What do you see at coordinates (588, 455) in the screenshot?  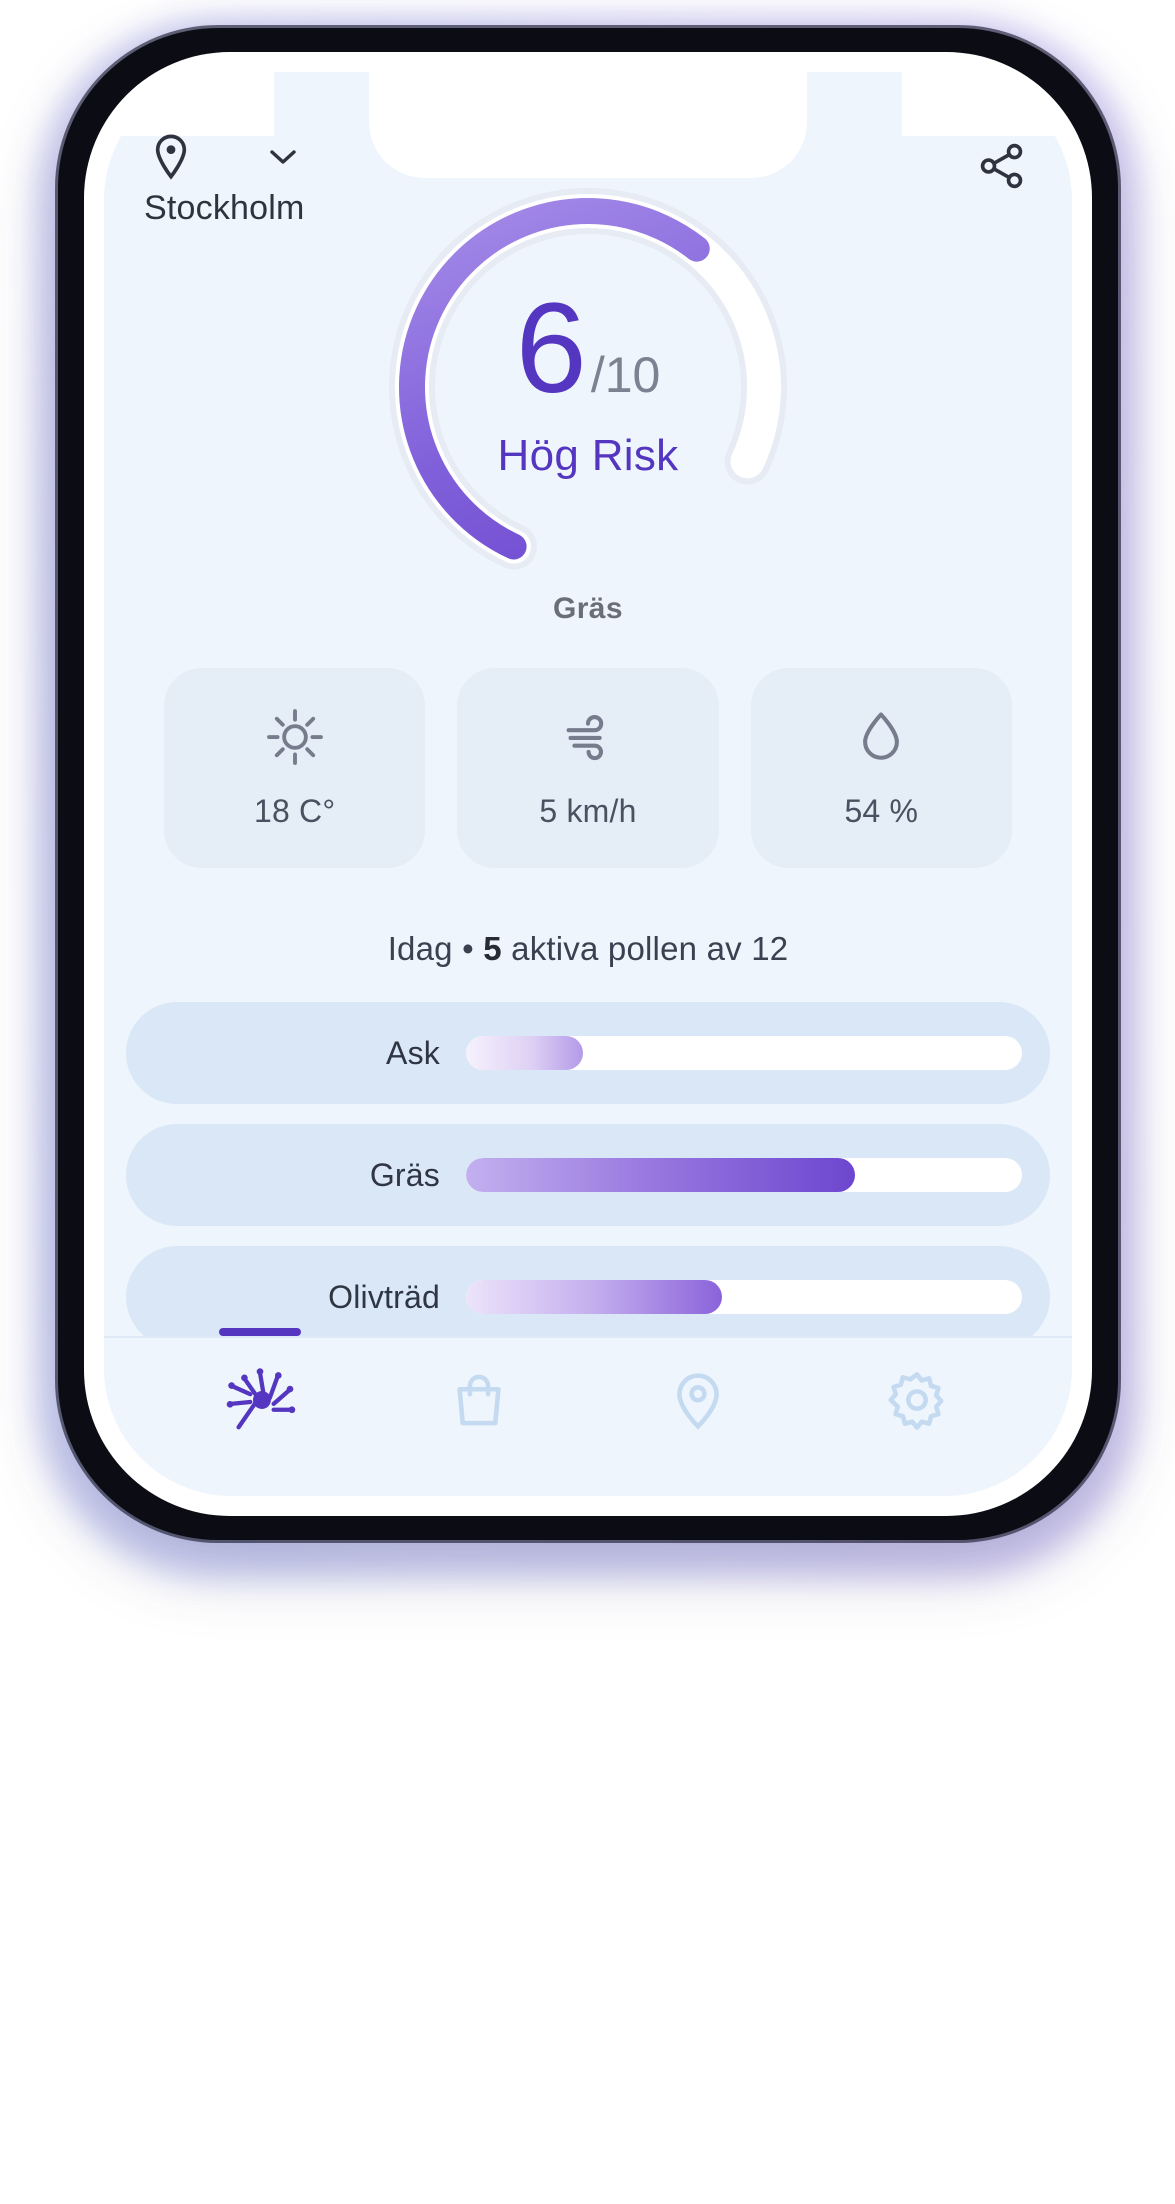 I see `gauge-risk-label: Hög Risk` at bounding box center [588, 455].